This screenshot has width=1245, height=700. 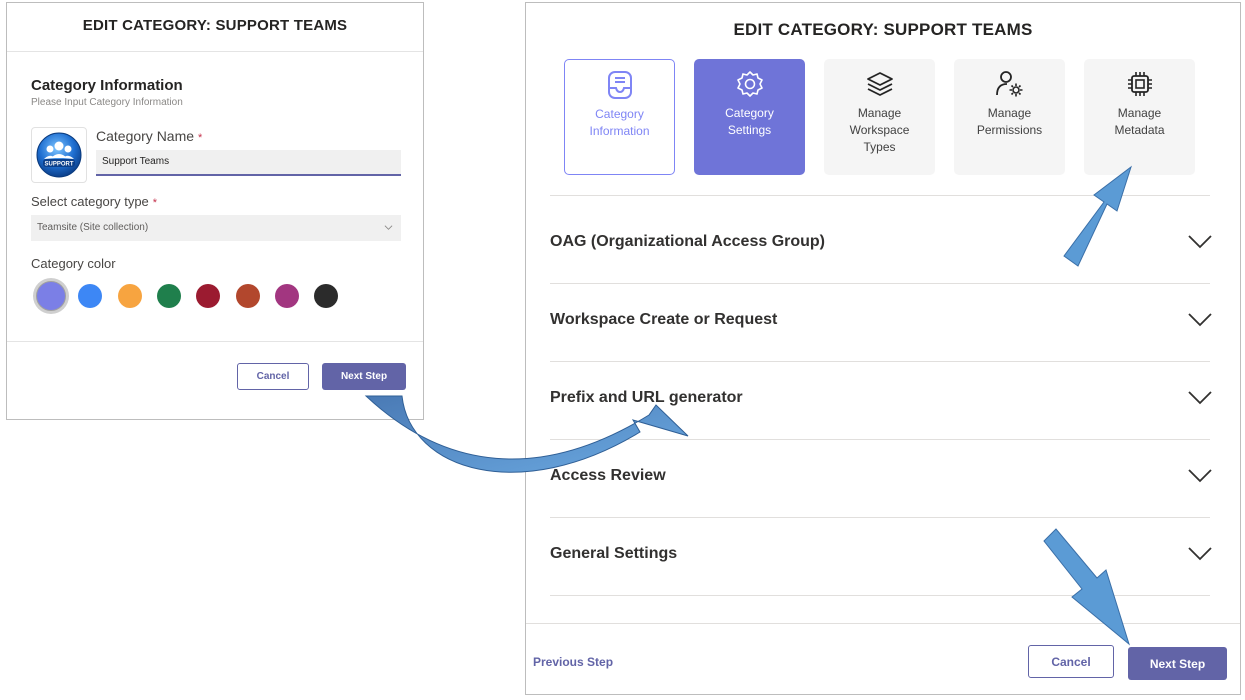 What do you see at coordinates (688, 241) in the screenshot?
I see `accordion-label: OAG (Organizational Access Group)` at bounding box center [688, 241].